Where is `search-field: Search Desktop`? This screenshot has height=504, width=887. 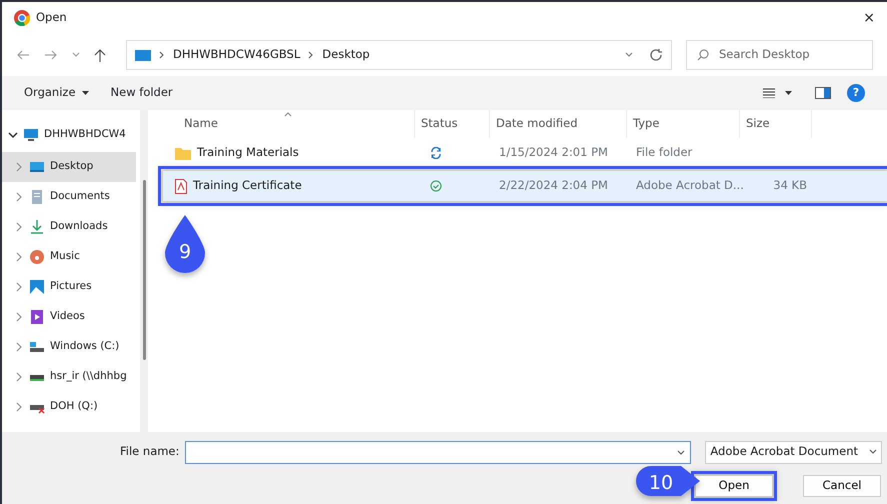 search-field: Search Desktop is located at coordinates (779, 55).